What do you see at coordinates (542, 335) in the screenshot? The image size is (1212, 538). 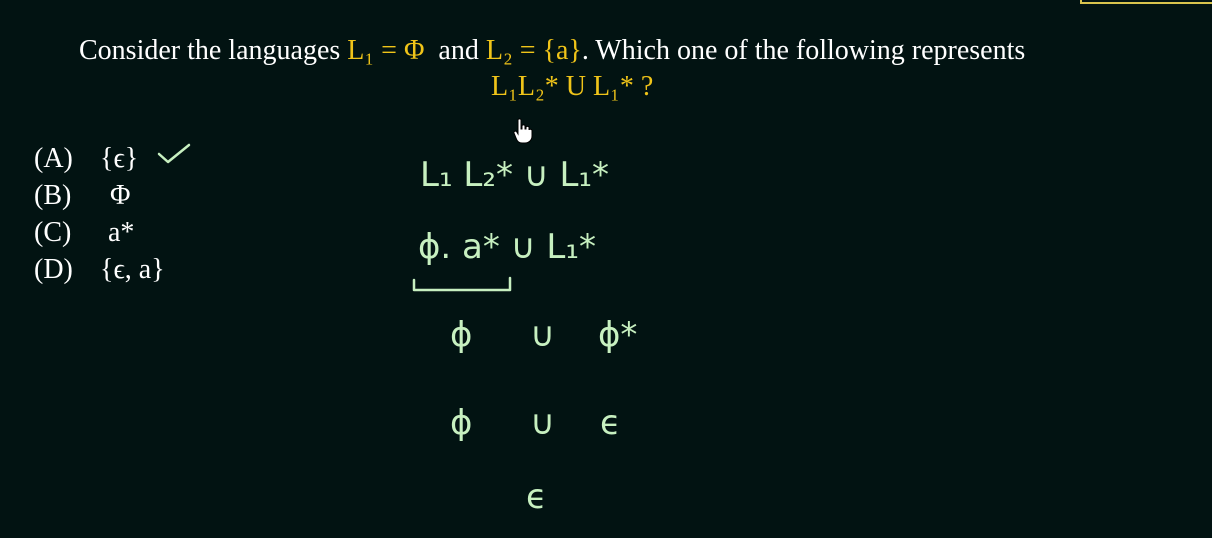 I see `step-3-union: ∪` at bounding box center [542, 335].